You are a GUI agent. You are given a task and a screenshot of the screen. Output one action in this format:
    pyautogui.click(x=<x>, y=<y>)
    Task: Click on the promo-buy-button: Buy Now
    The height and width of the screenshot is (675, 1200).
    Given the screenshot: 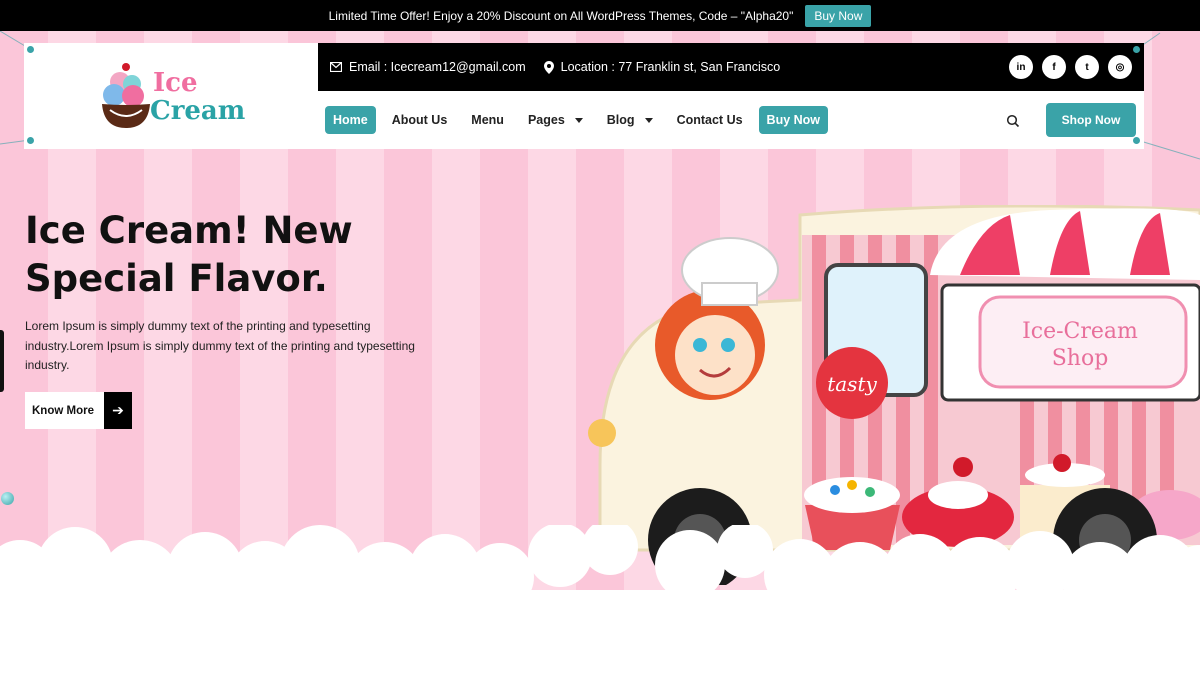 What is the action you would take?
    pyautogui.click(x=838, y=15)
    